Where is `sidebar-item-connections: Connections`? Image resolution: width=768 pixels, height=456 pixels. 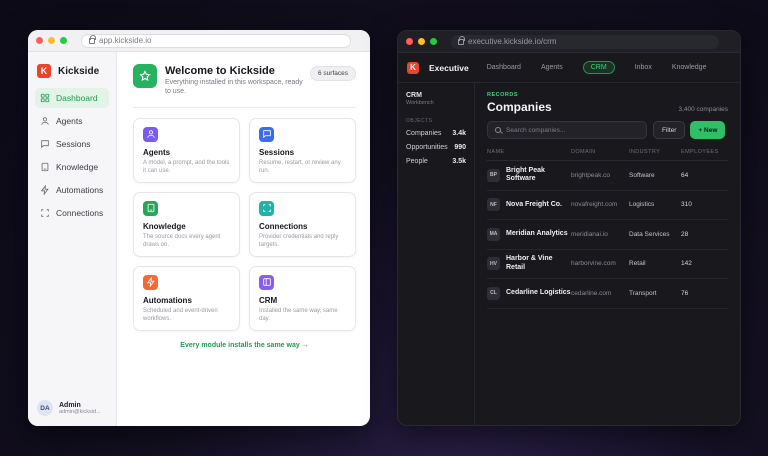
sidebar-item-connections: Connections is located at coordinates (72, 213).